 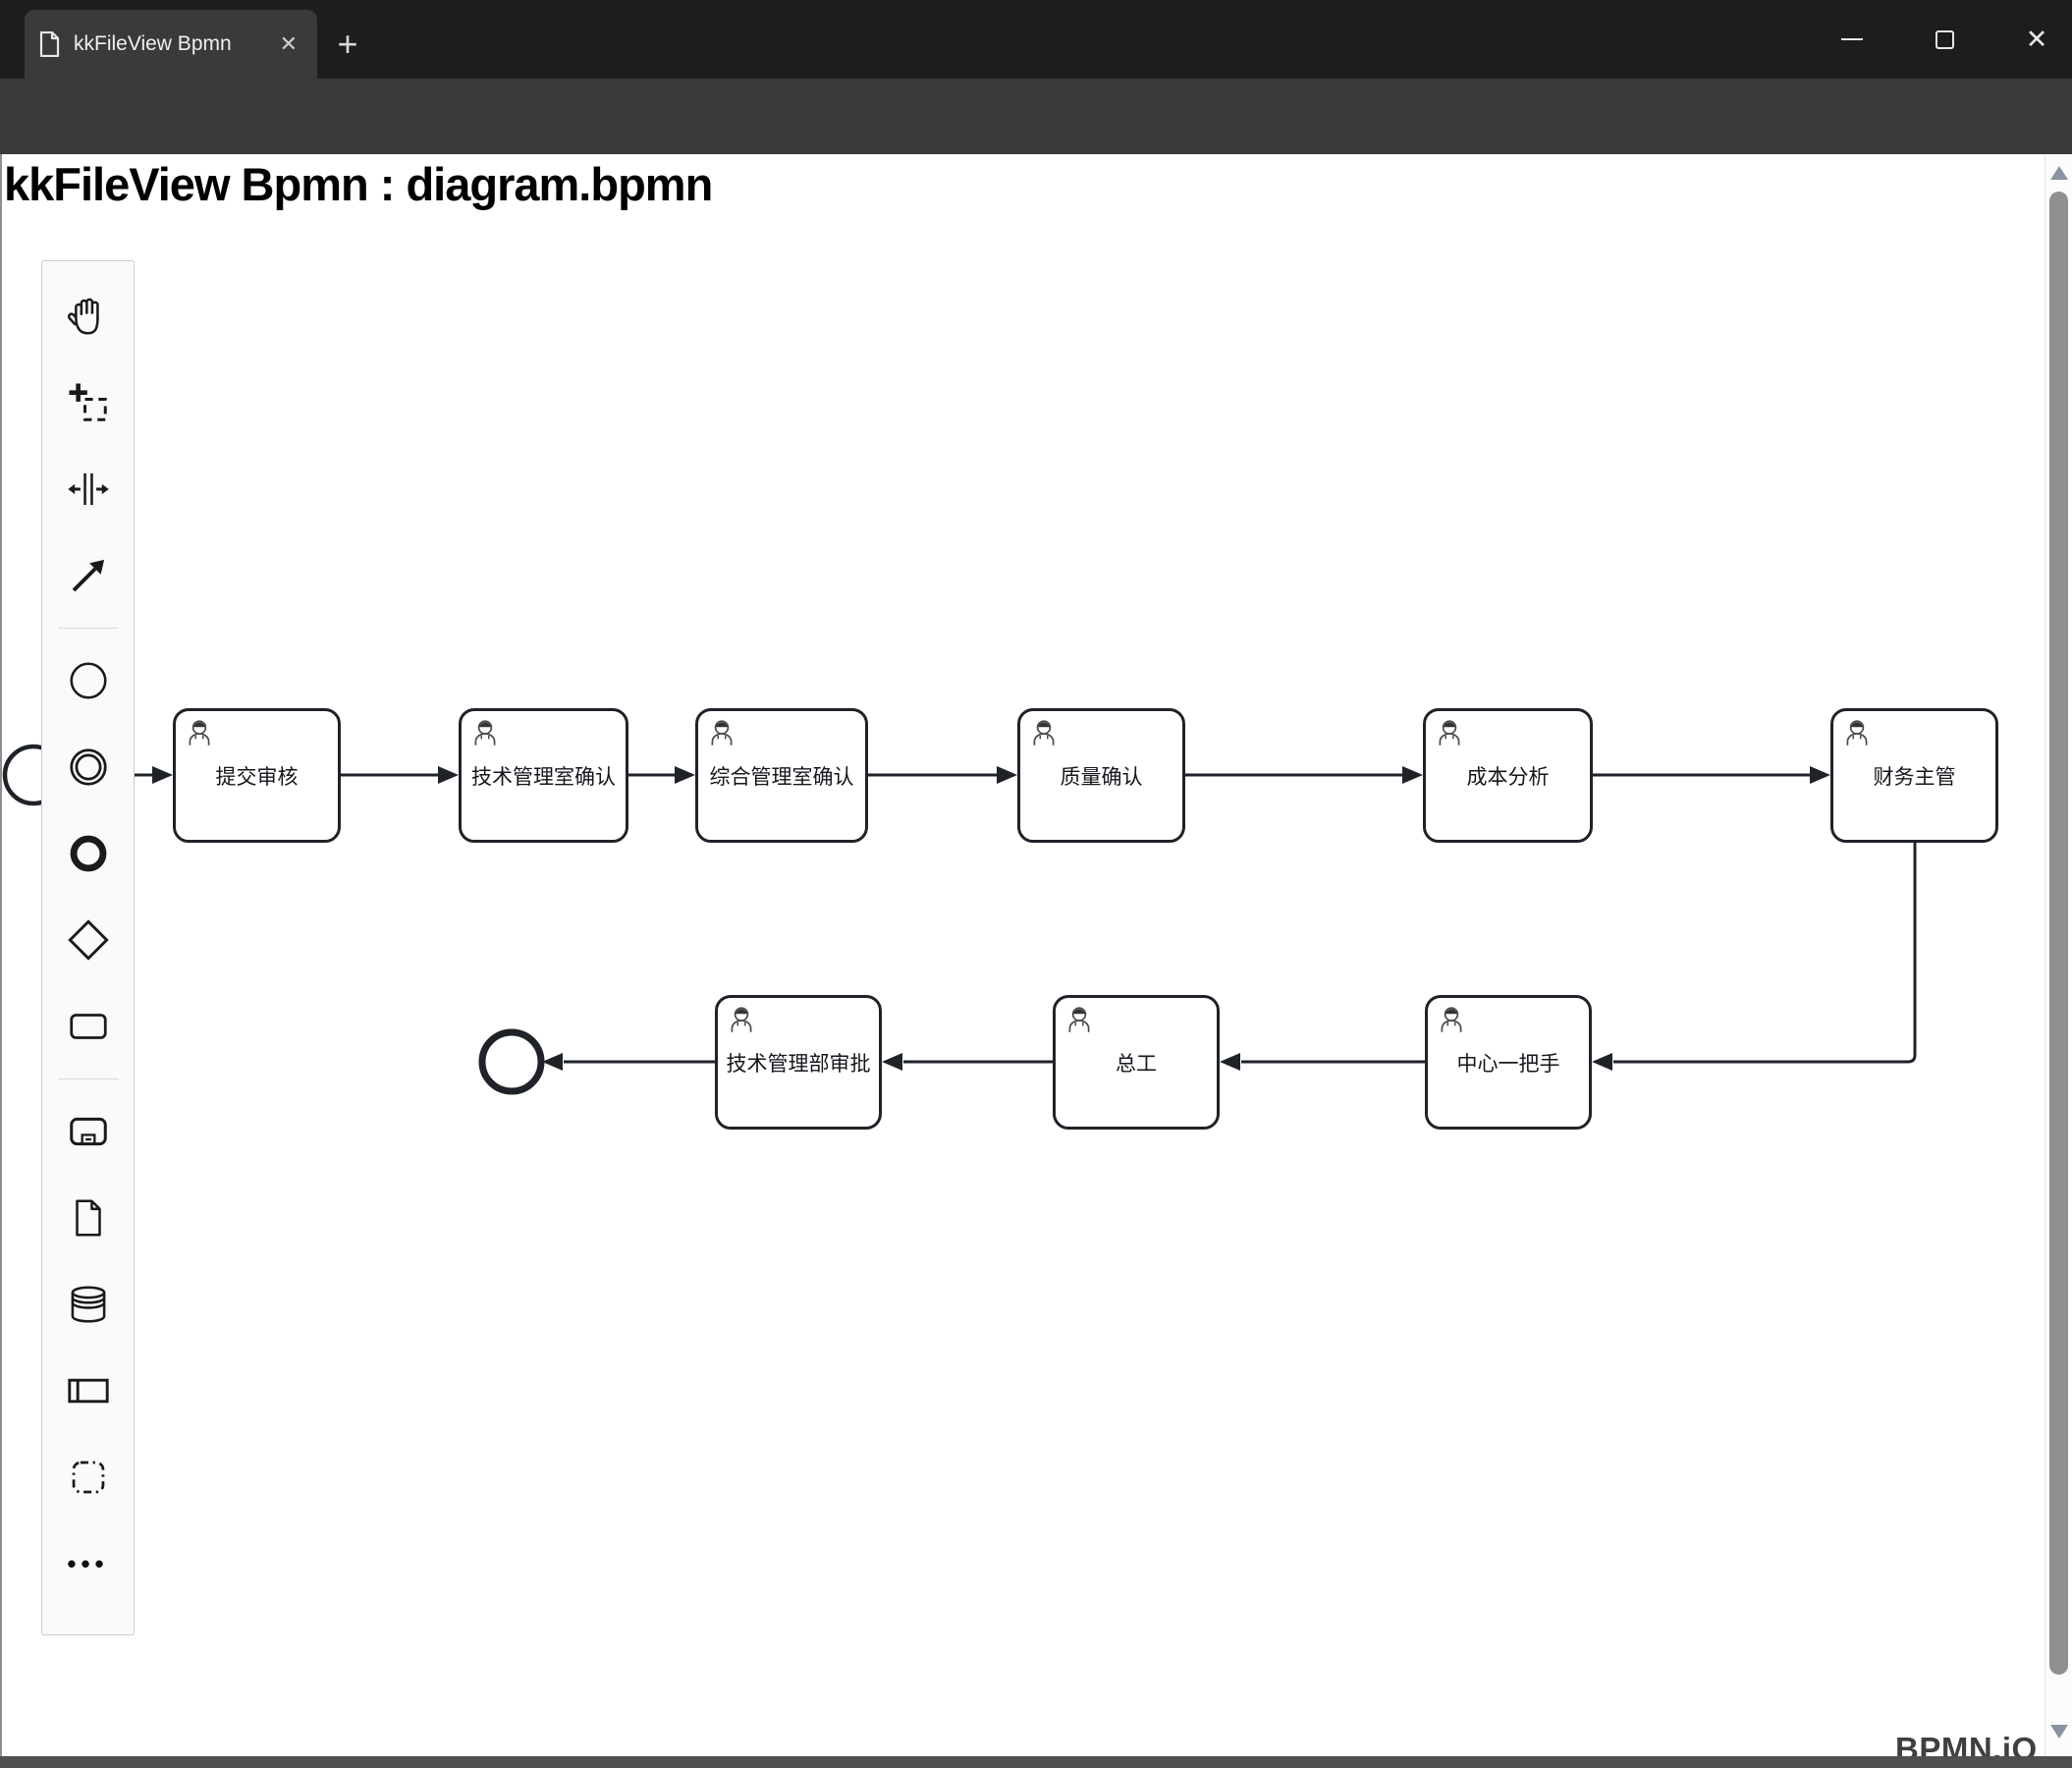 I want to click on task-node: 提交审核, so click(x=257, y=775).